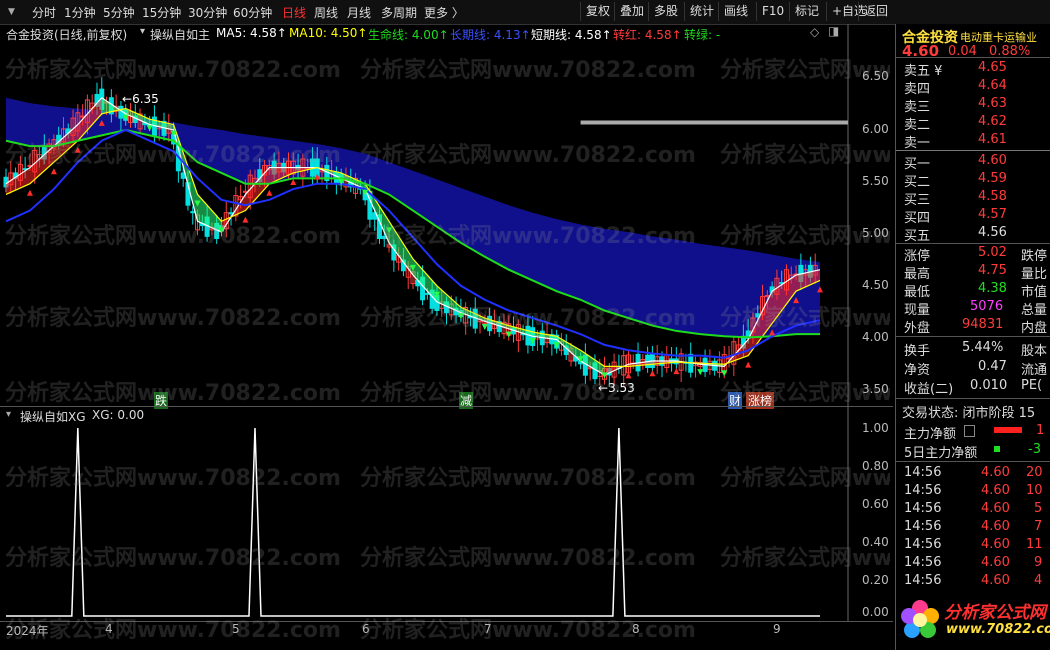 The width and height of the screenshot is (1050, 650). Describe the element at coordinates (875, 285) in the screenshot. I see `y-tick: 4.50` at that location.